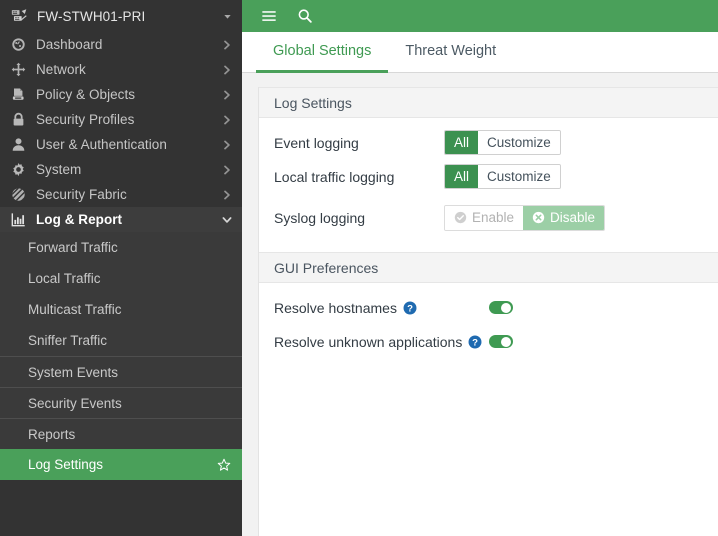 The image size is (718, 536). Describe the element at coordinates (64, 278) in the screenshot. I see `sidebar-subitem-label: Local Traffic` at that location.